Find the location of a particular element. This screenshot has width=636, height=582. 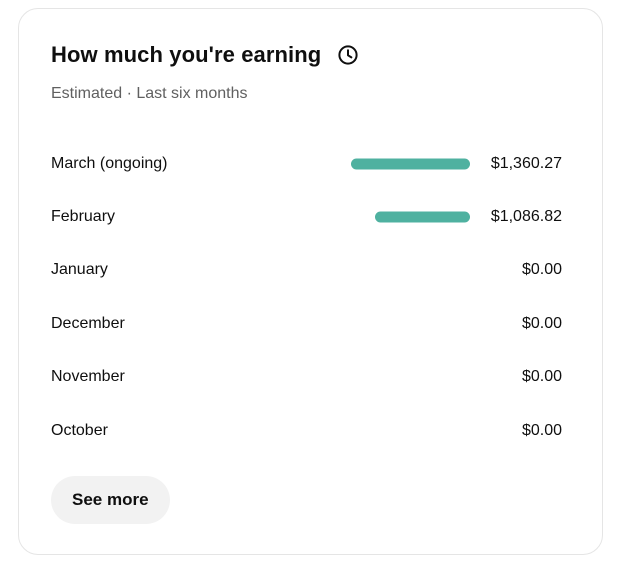

month-label: February is located at coordinates (83, 217).